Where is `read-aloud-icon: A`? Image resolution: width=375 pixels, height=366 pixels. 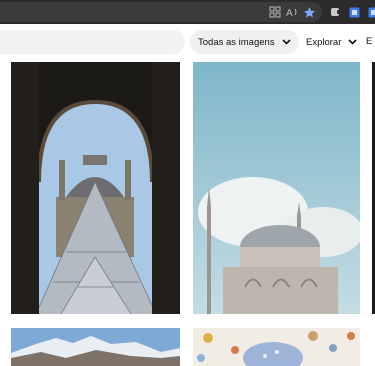
read-aloud-icon: A is located at coordinates (293, 12).